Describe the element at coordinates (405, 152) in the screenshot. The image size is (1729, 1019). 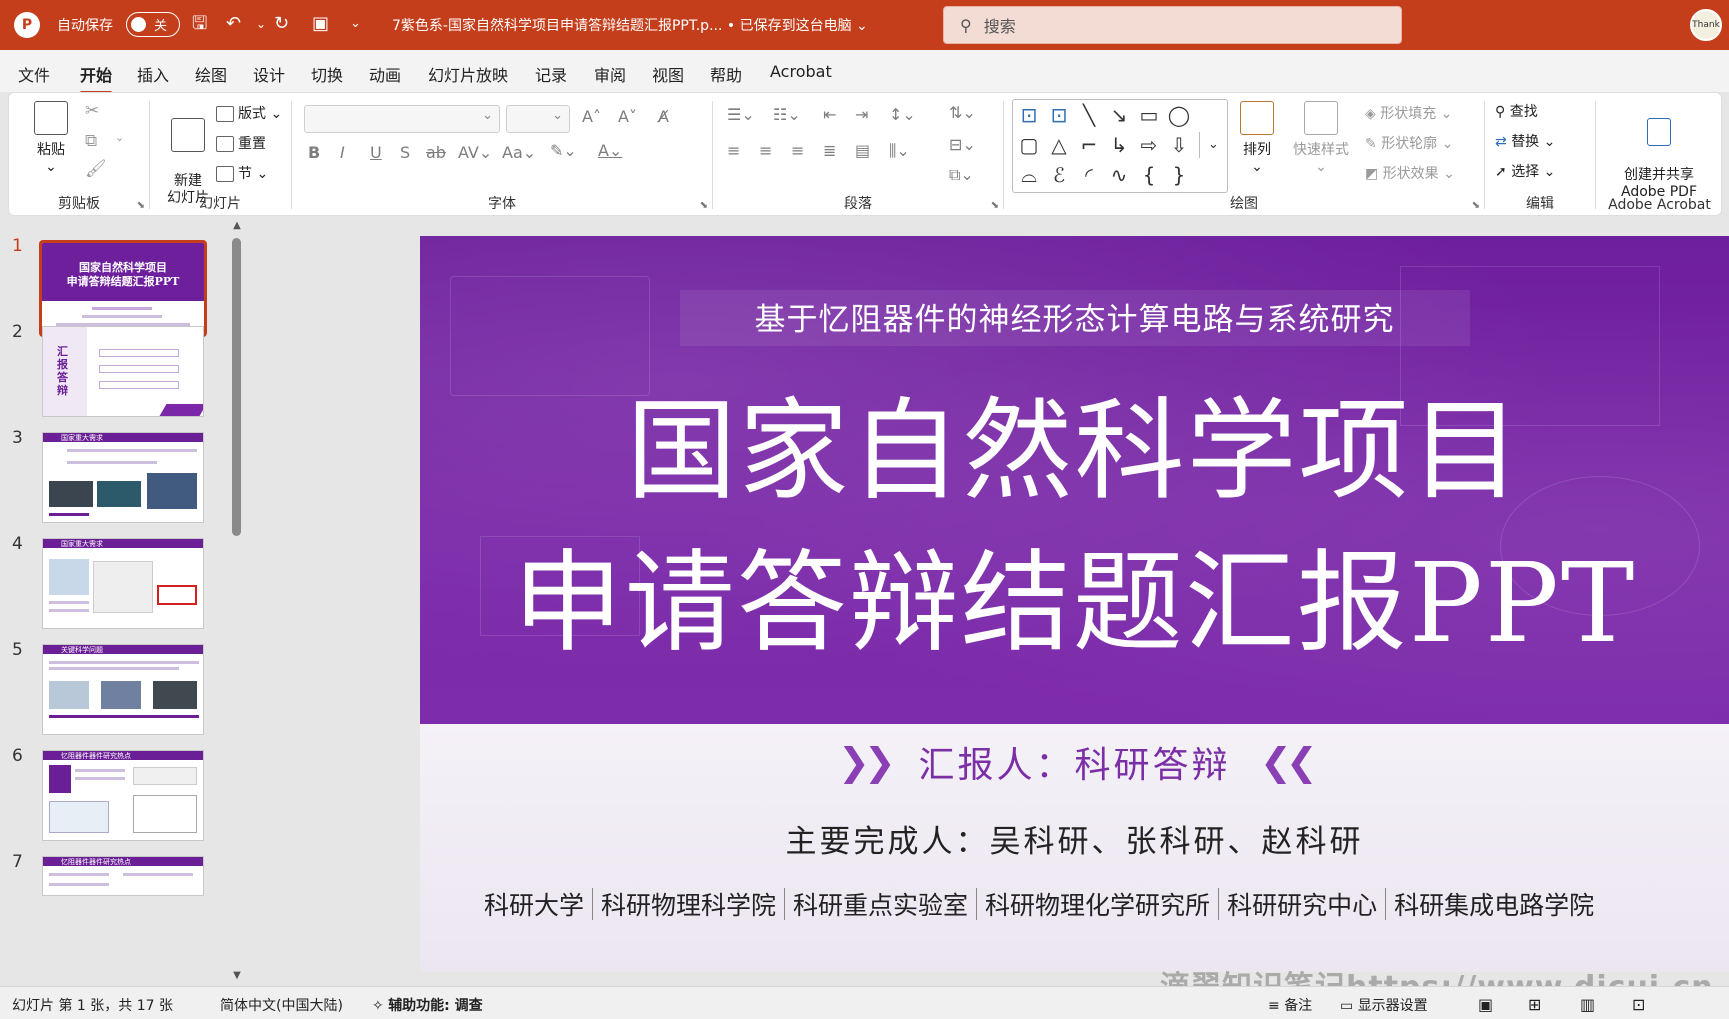
I see `text-shadow-icon: S` at that location.